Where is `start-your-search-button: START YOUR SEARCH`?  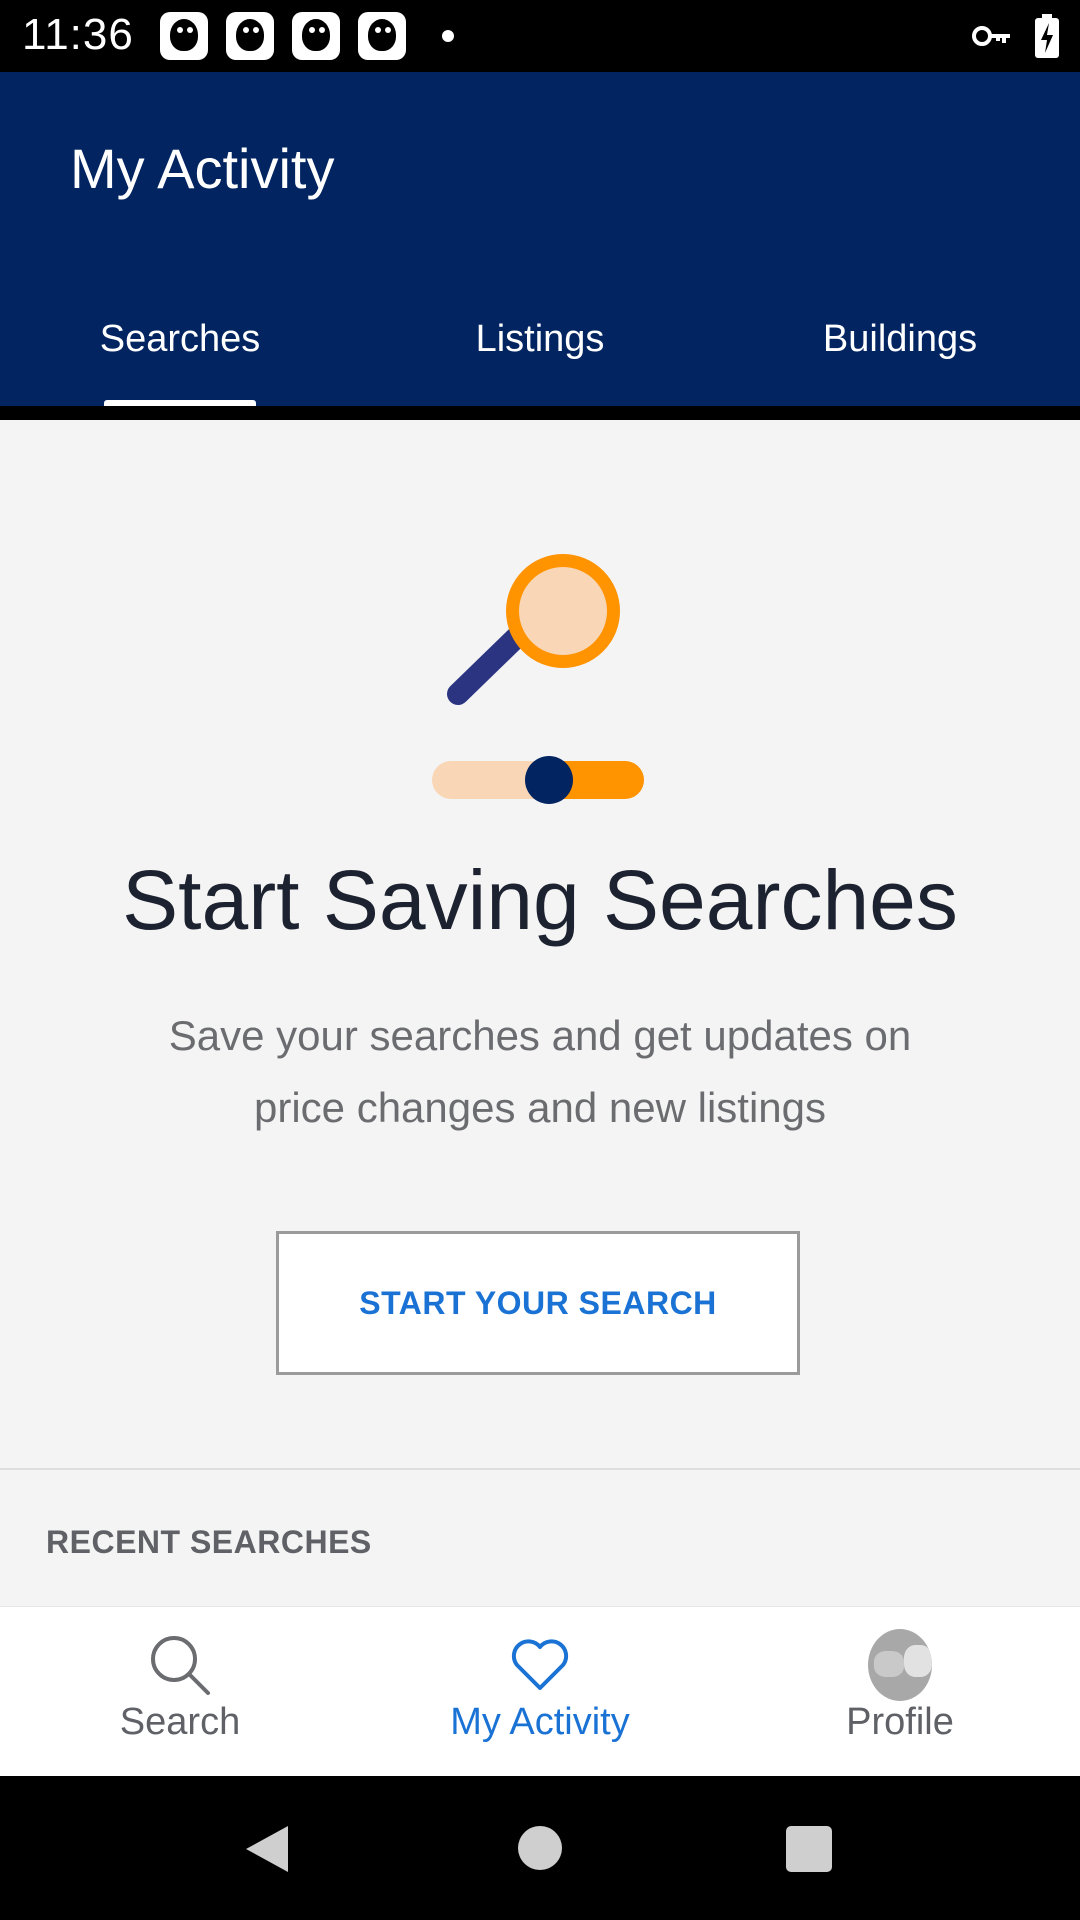 start-your-search-button: START YOUR SEARCH is located at coordinates (538, 1303).